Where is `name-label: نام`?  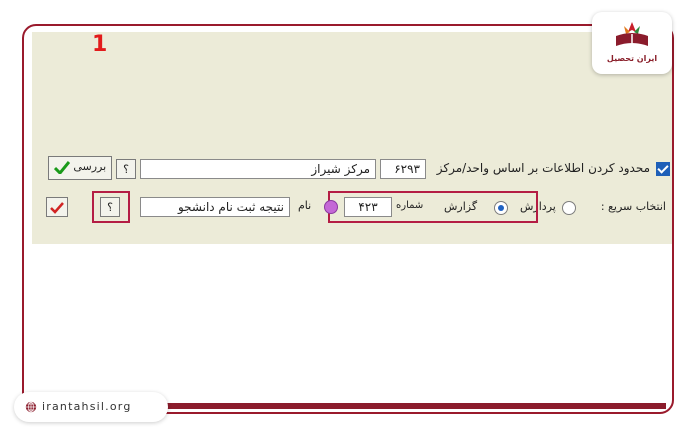 name-label: نام is located at coordinates (305, 205).